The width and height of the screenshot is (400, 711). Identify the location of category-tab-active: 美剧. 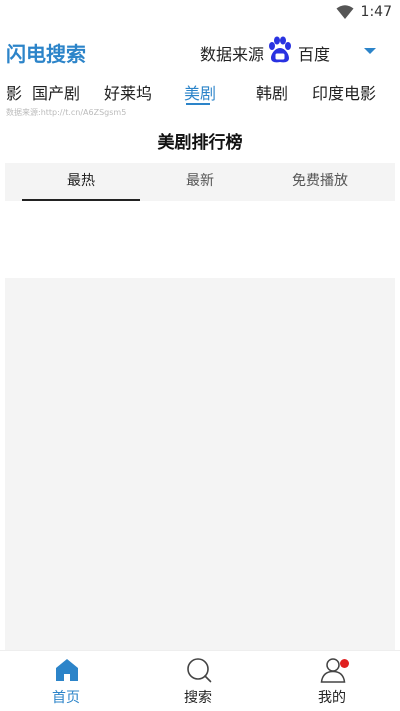
(200, 92).